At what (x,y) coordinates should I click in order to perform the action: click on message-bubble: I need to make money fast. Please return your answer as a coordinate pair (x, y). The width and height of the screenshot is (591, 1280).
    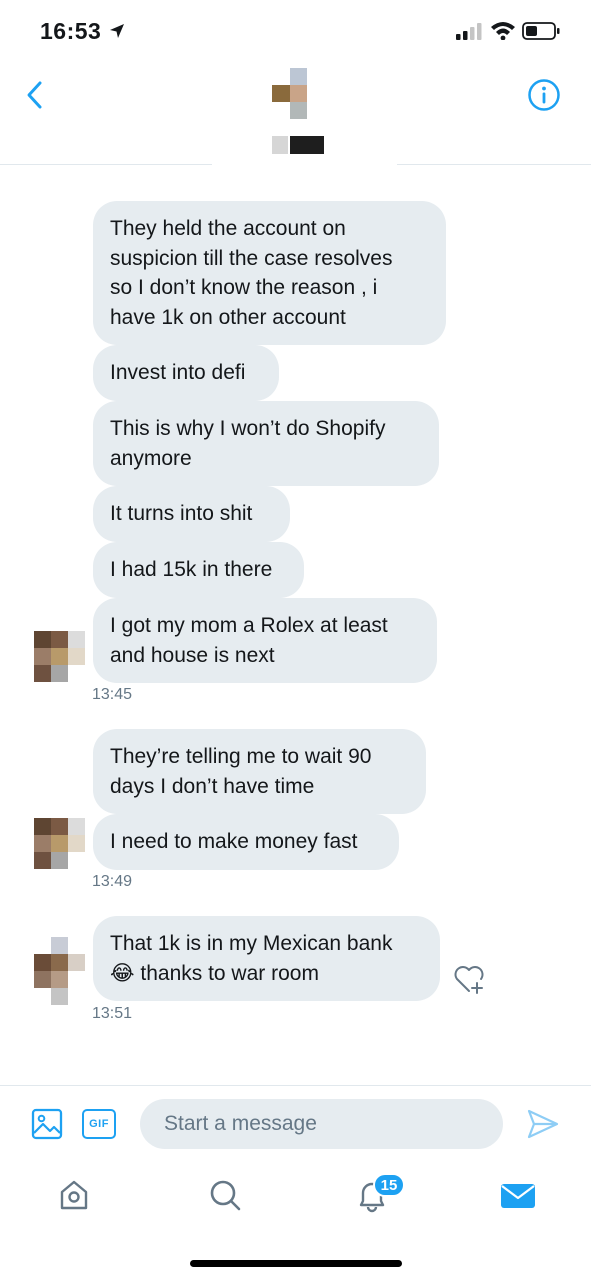
    Looking at the image, I should click on (246, 842).